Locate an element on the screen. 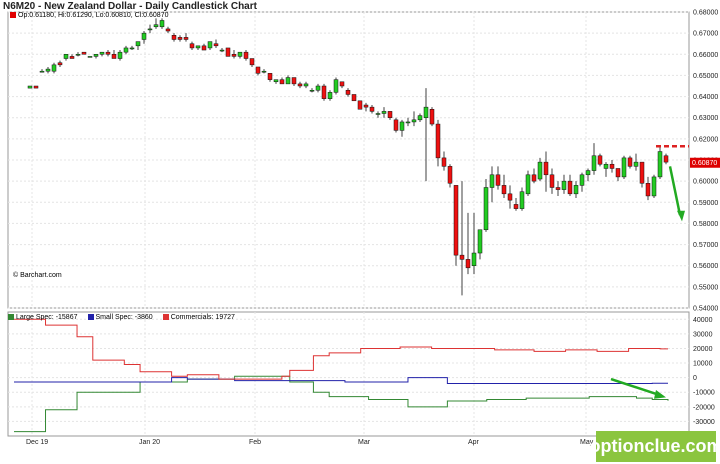  price-tick-label: 0.58000 is located at coordinates (705, 224).